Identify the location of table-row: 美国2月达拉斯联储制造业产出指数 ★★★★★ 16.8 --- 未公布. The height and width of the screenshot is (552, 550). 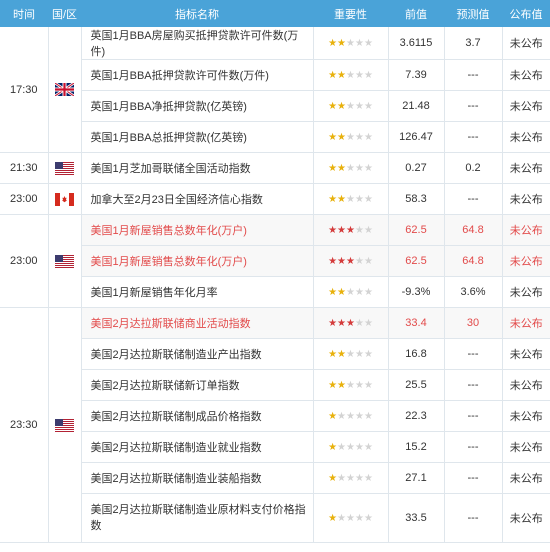
(275, 354).